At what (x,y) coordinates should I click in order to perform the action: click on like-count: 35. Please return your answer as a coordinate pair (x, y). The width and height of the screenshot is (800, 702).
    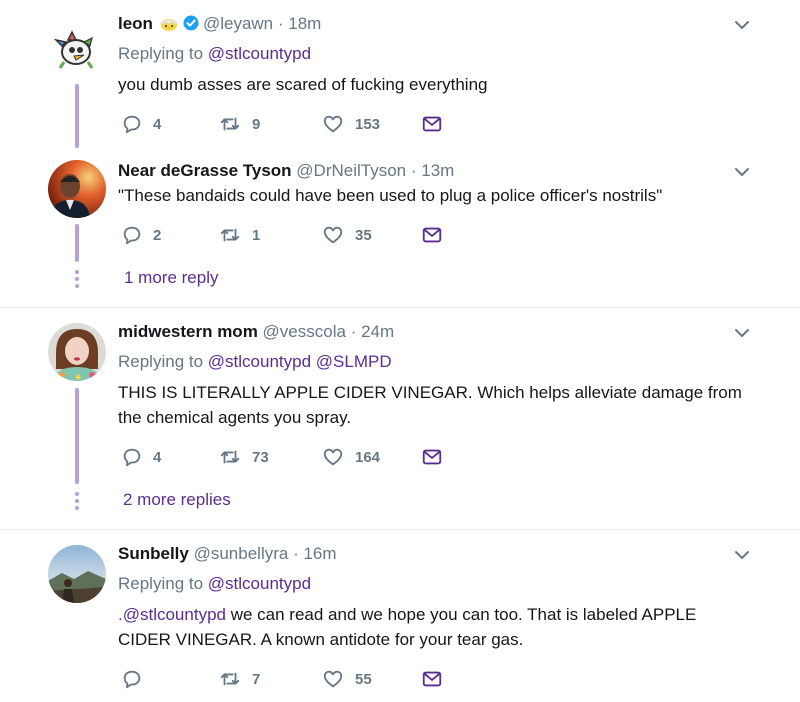
    Looking at the image, I should click on (363, 235).